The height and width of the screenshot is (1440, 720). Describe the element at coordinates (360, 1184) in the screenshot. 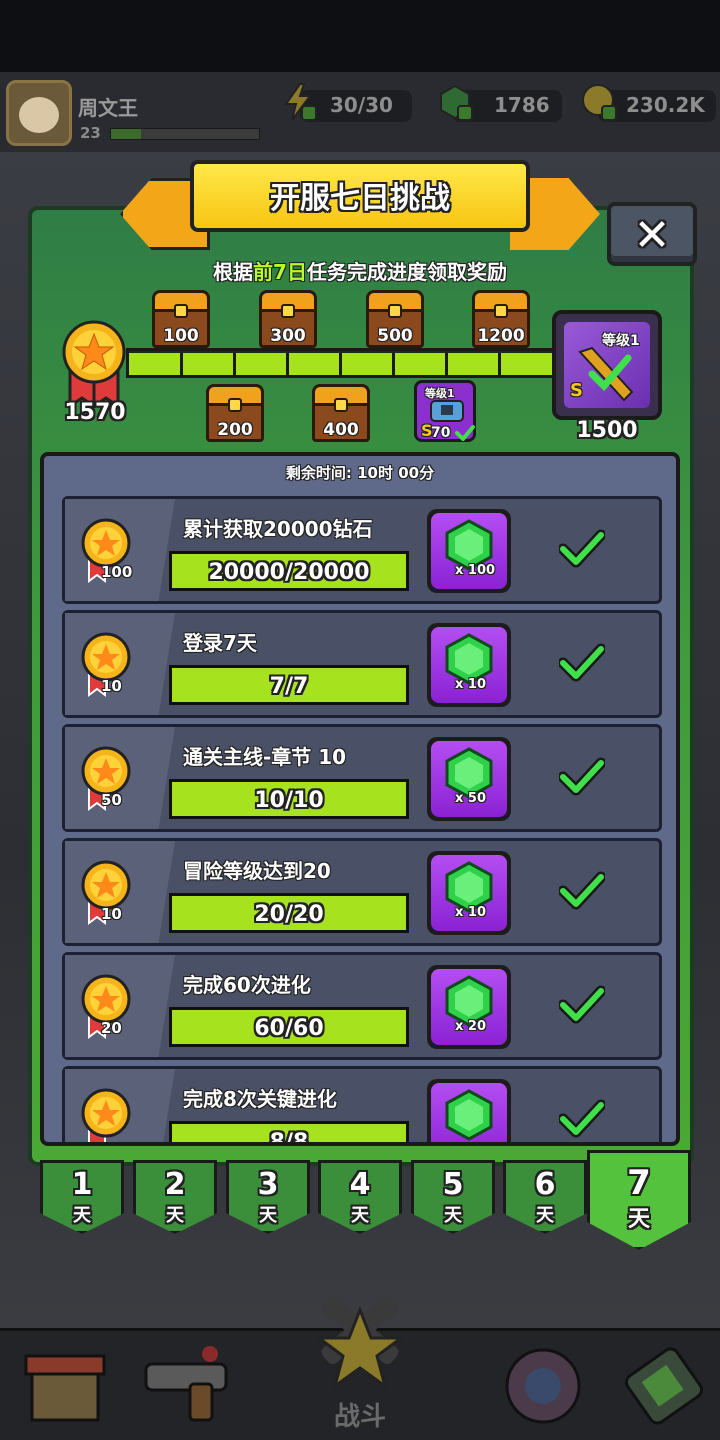

I see `day-number: 4` at that location.